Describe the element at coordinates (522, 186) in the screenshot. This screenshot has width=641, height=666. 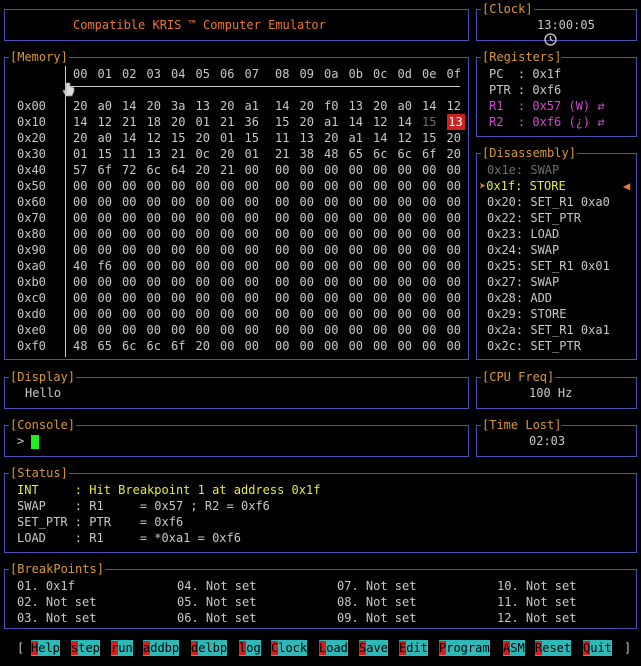
I see `disassembly-current-line: ➤0x1f: STORE` at that location.